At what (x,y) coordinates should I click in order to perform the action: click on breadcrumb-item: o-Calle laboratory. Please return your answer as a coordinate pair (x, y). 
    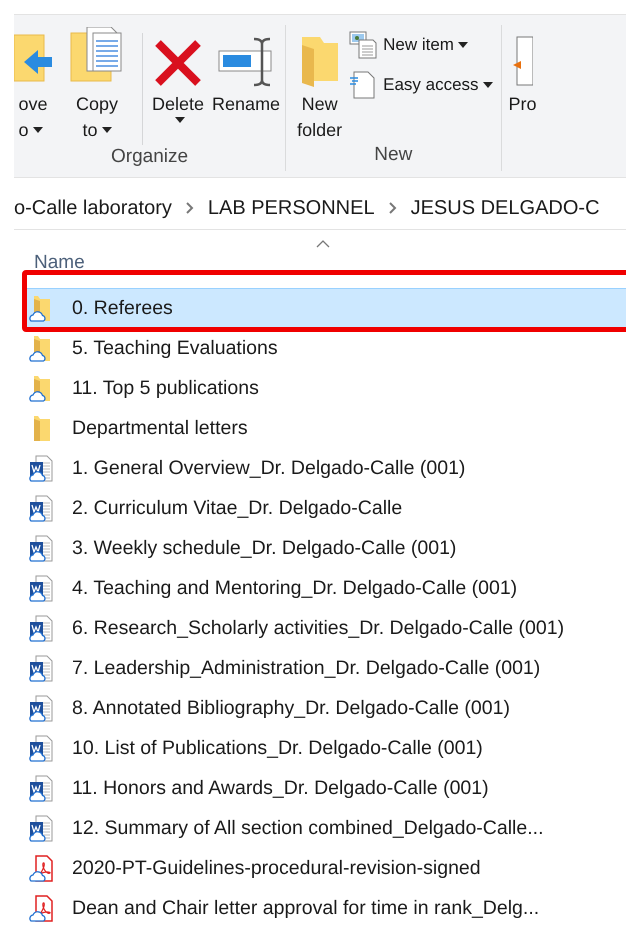
    Looking at the image, I should click on (93, 208).